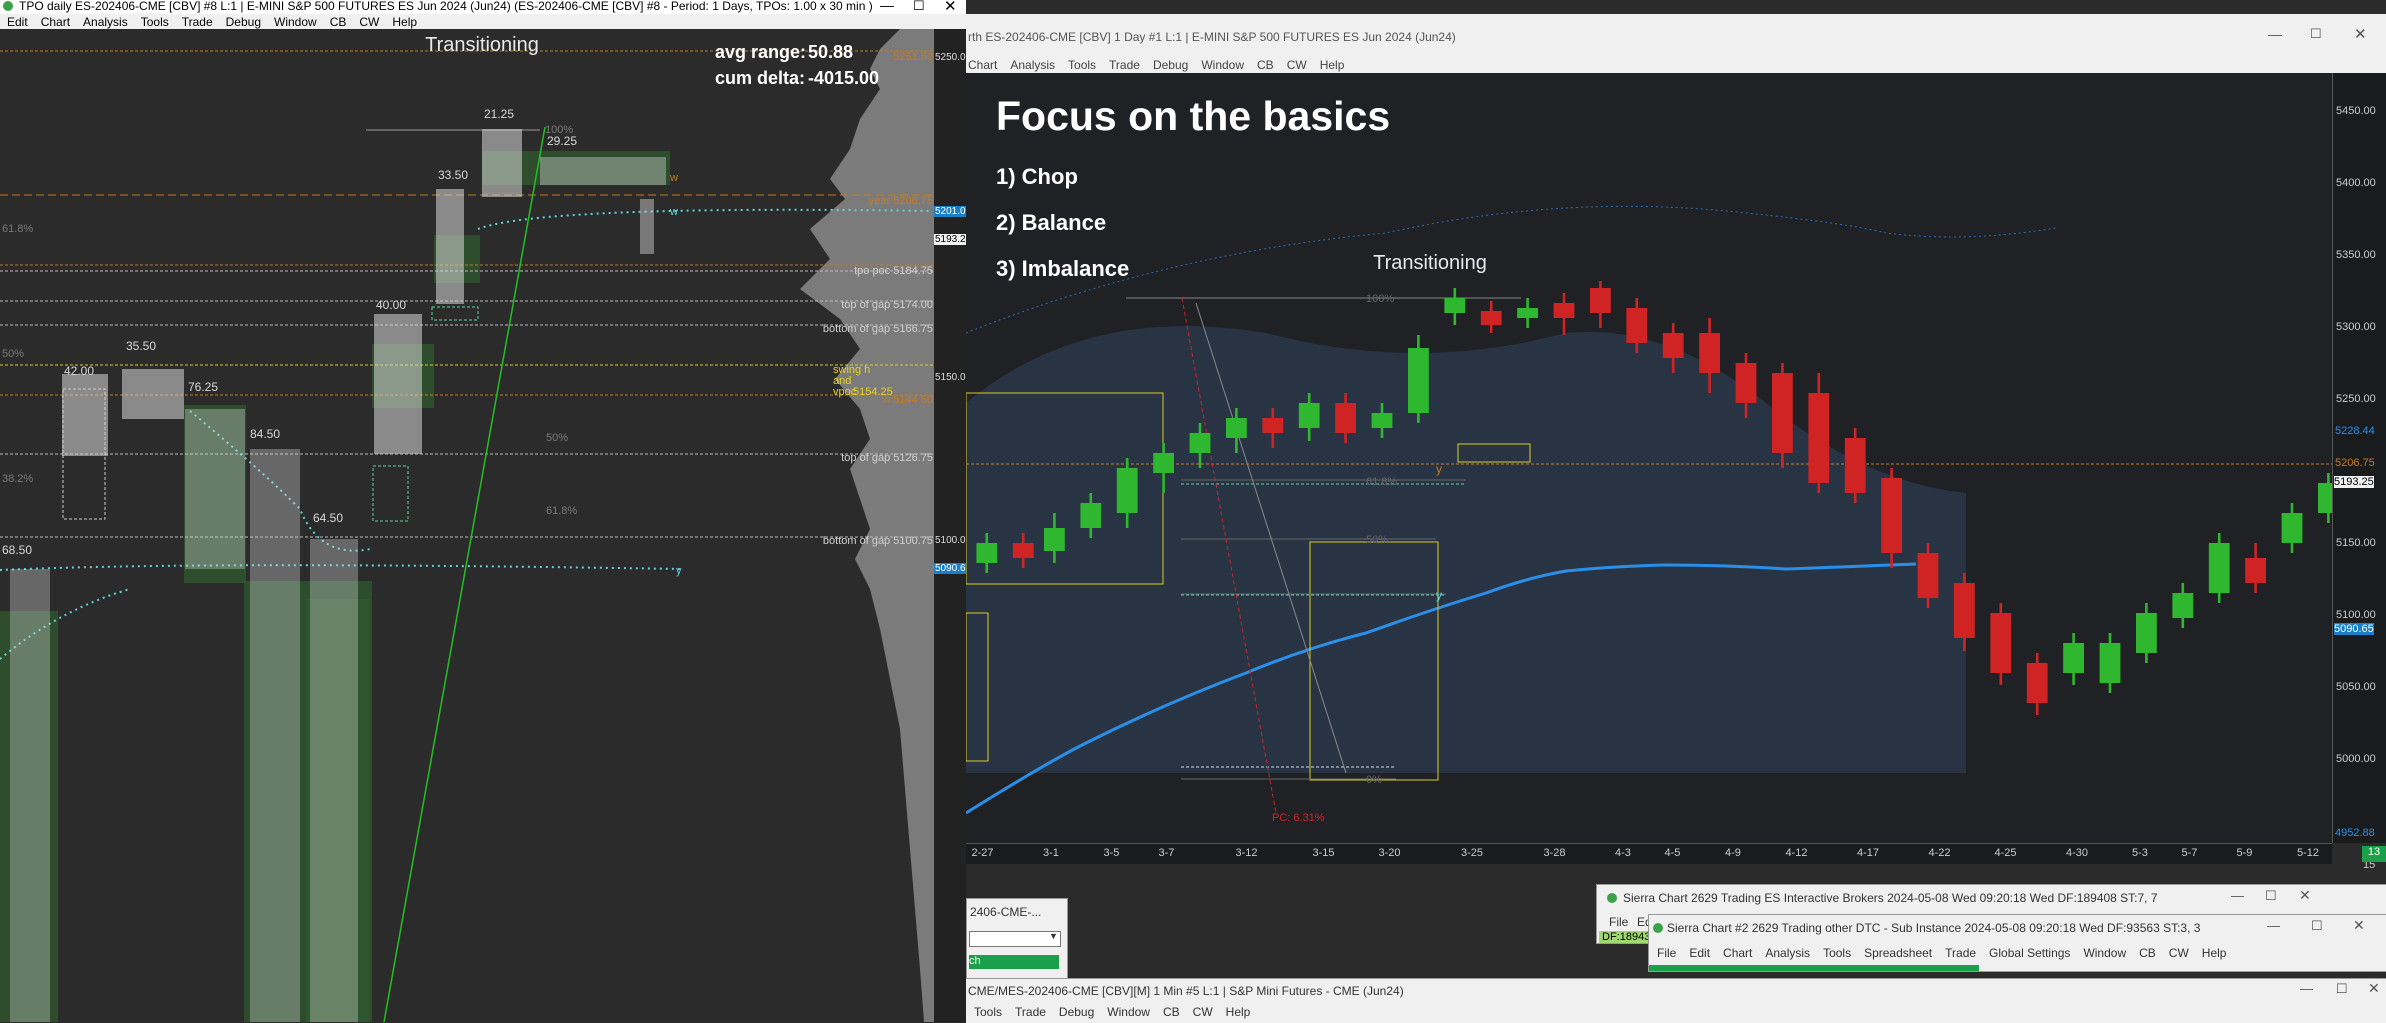 Image resolution: width=2386 pixels, height=1023 pixels. What do you see at coordinates (1166, 853) in the screenshot?
I see `date-label: 3-7` at bounding box center [1166, 853].